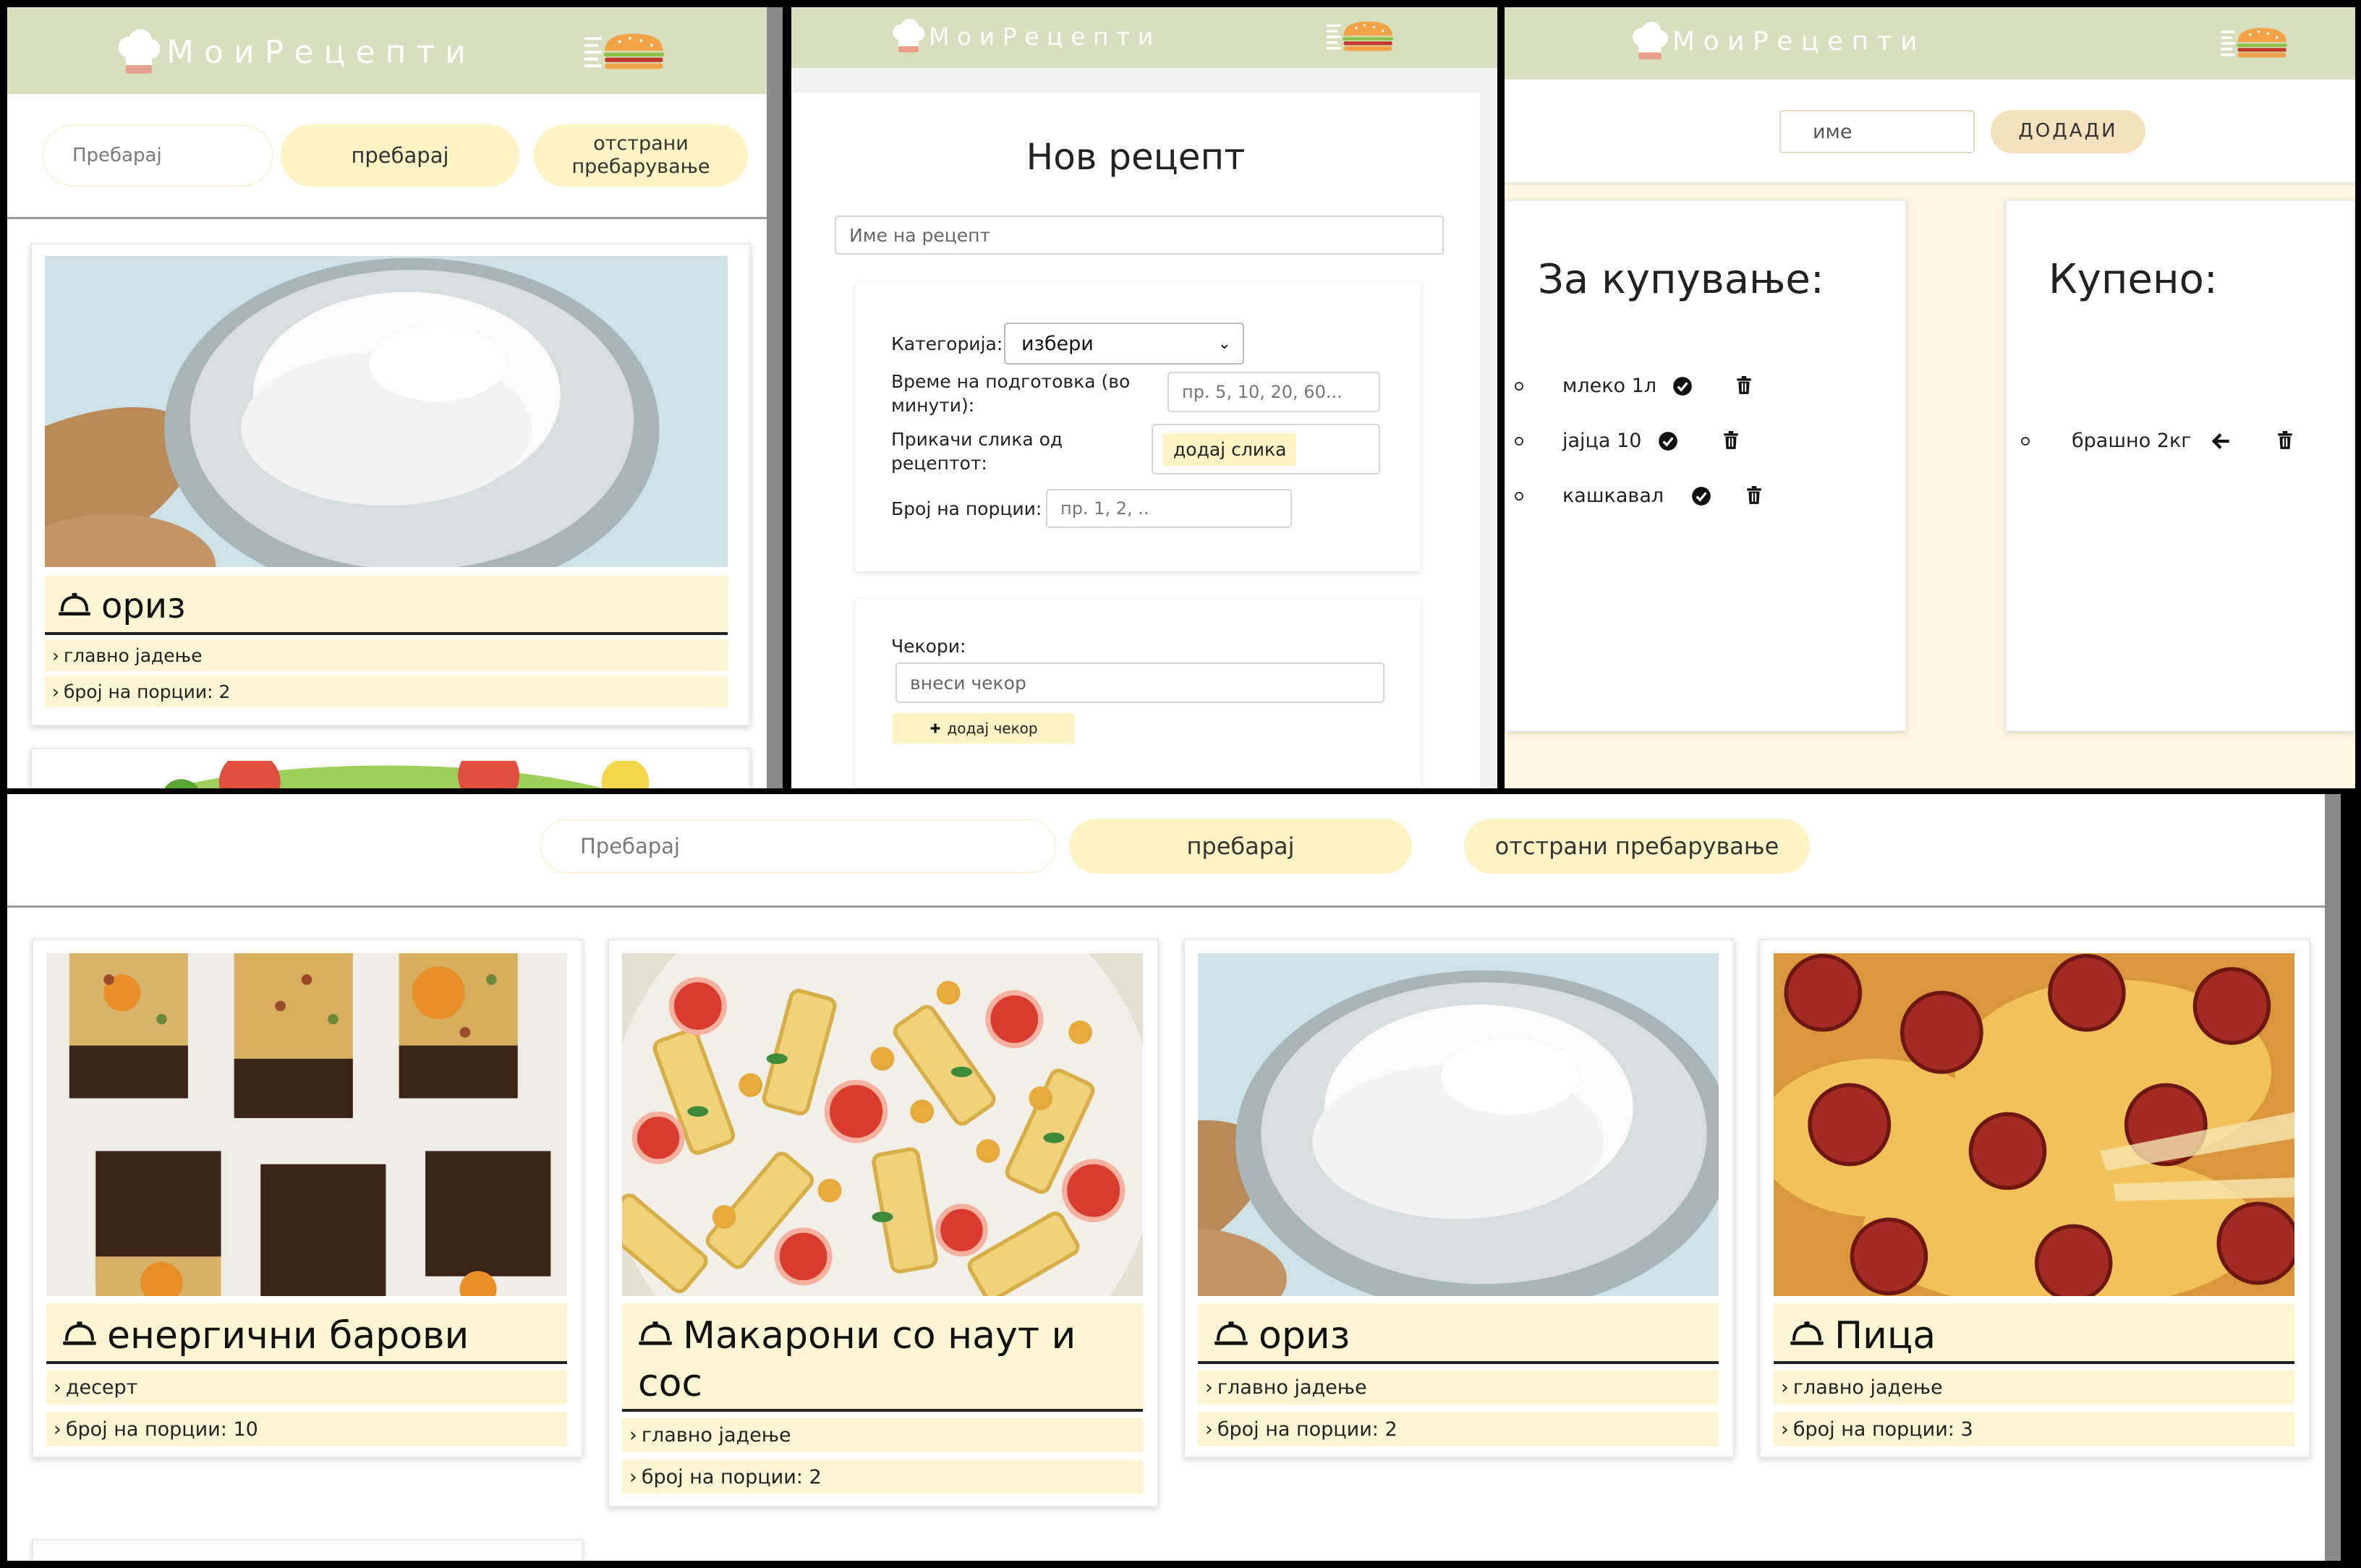 Image resolution: width=2361 pixels, height=1568 pixels. What do you see at coordinates (2134, 279) in the screenshot?
I see `bought-title: Купено:` at bounding box center [2134, 279].